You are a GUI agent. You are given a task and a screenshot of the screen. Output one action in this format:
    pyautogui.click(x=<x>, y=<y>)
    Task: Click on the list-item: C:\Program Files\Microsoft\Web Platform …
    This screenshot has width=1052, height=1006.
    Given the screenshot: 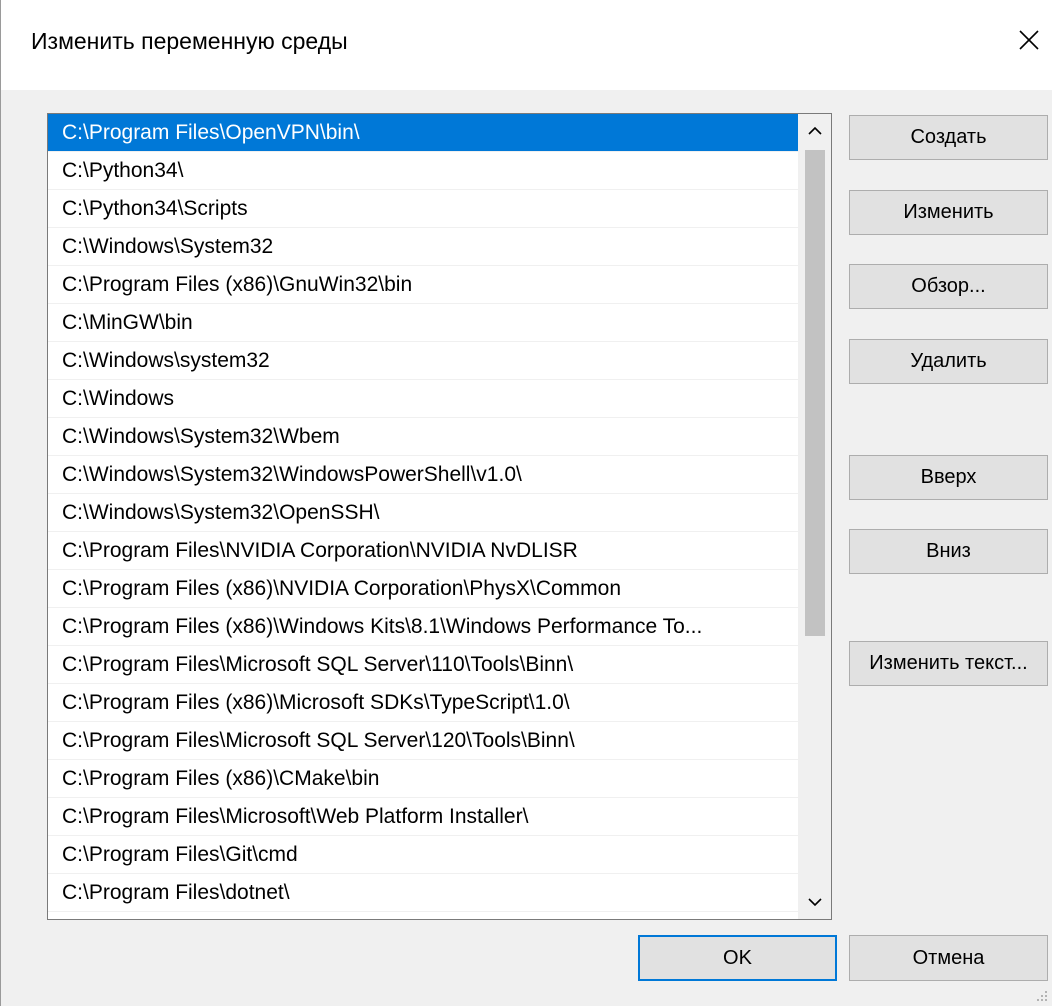 What is the action you would take?
    pyautogui.click(x=423, y=817)
    